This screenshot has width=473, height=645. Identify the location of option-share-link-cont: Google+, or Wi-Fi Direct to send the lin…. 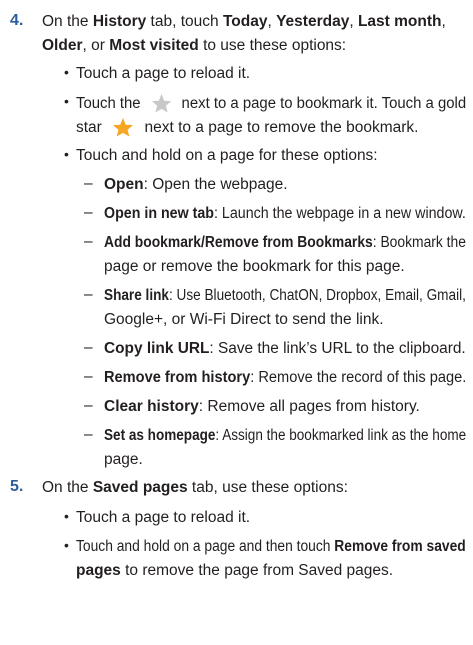
(244, 319).